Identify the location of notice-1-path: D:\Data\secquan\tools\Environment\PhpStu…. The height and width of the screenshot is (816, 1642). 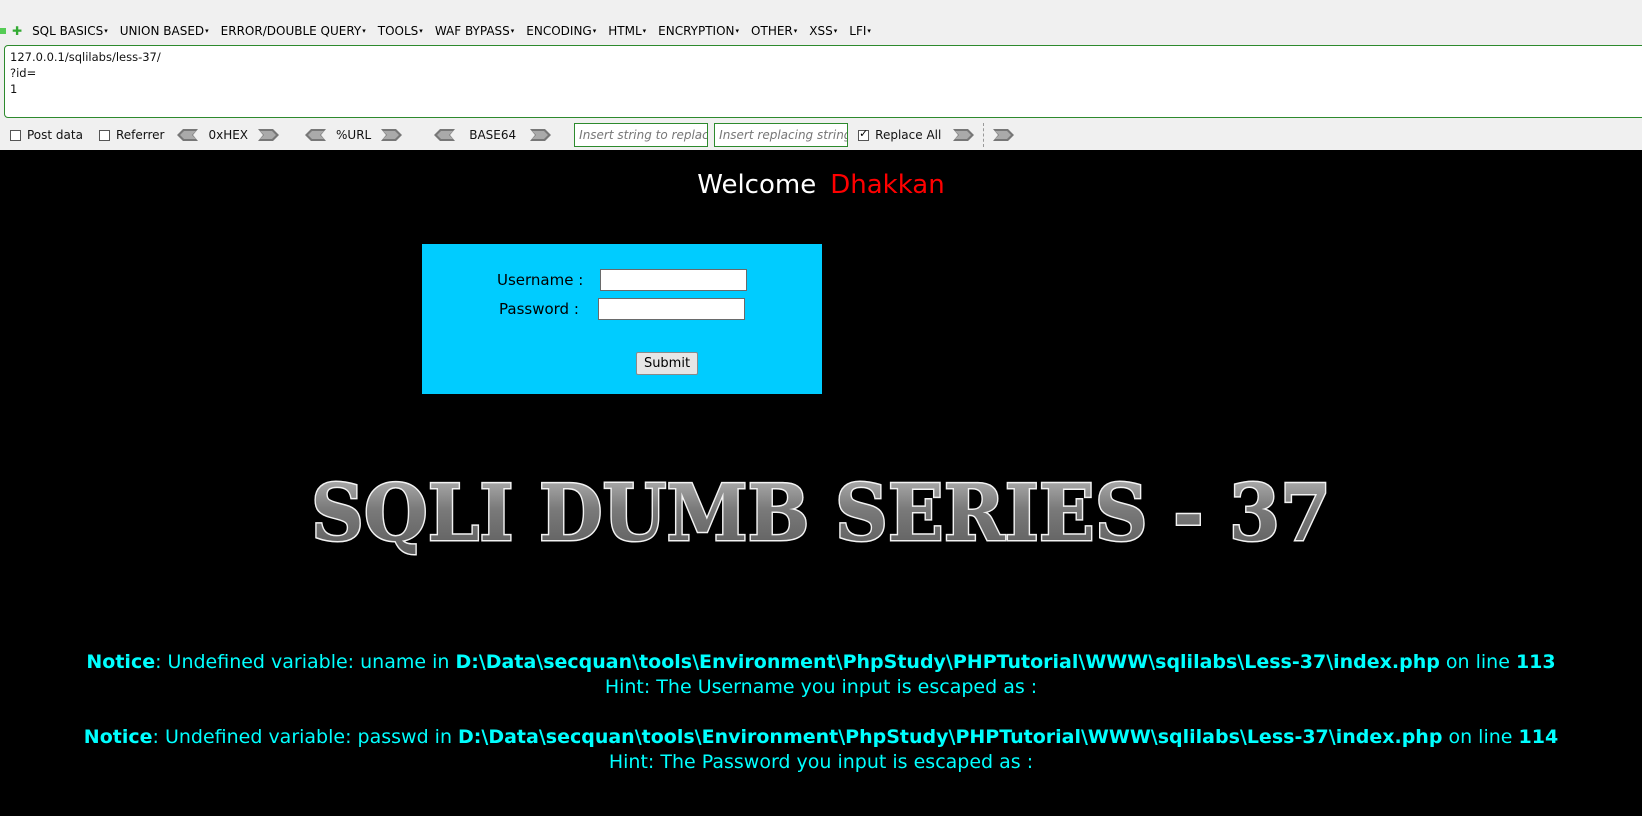
(947, 662).